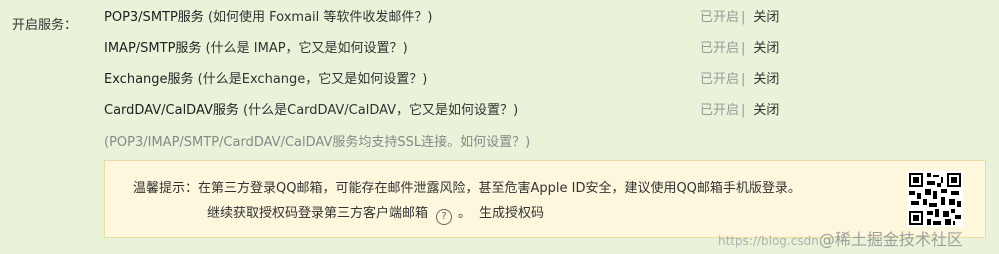 The height and width of the screenshot is (254, 999). Describe the element at coordinates (444, 217) in the screenshot. I see `help-circle-icon: ?` at that location.